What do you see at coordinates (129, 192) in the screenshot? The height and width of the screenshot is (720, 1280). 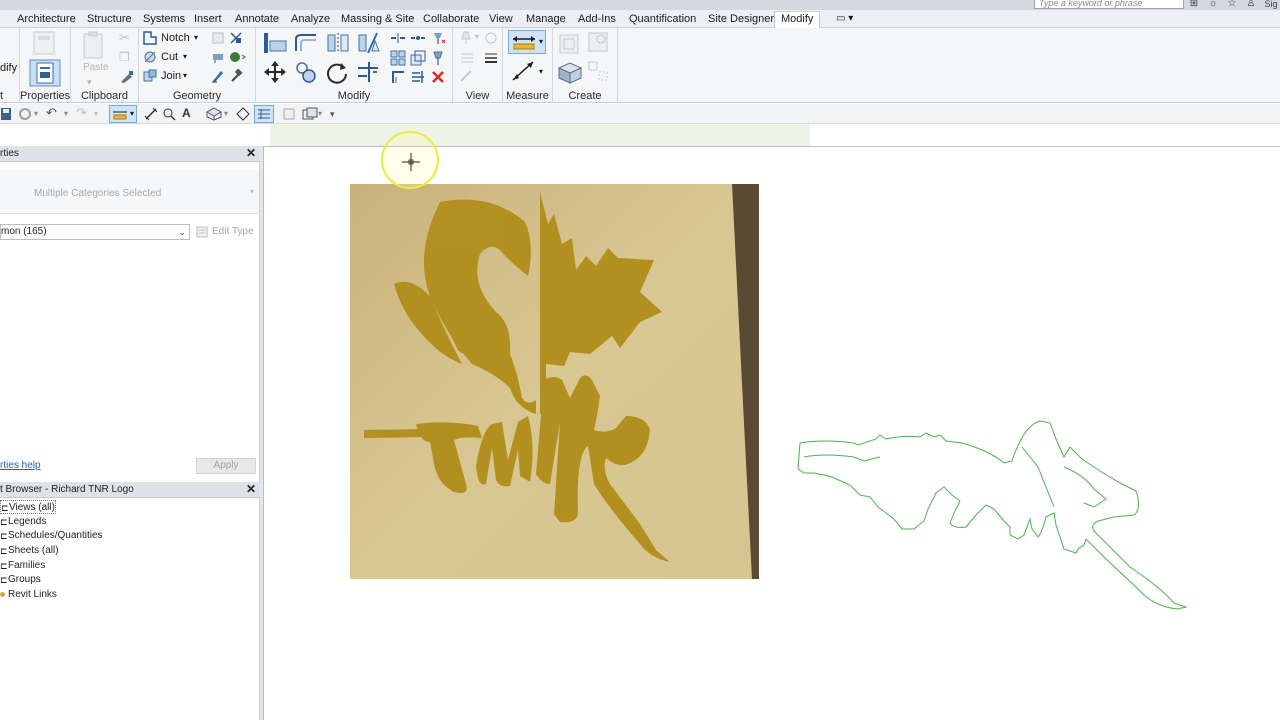 I see `type-selector: Multiple Categories Selected ▾` at bounding box center [129, 192].